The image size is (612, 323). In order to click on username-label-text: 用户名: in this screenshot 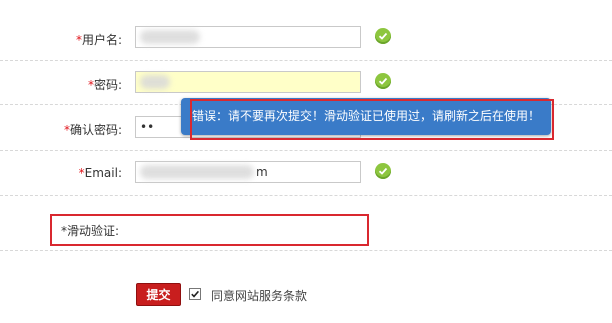, I will do `click(101, 40)`.